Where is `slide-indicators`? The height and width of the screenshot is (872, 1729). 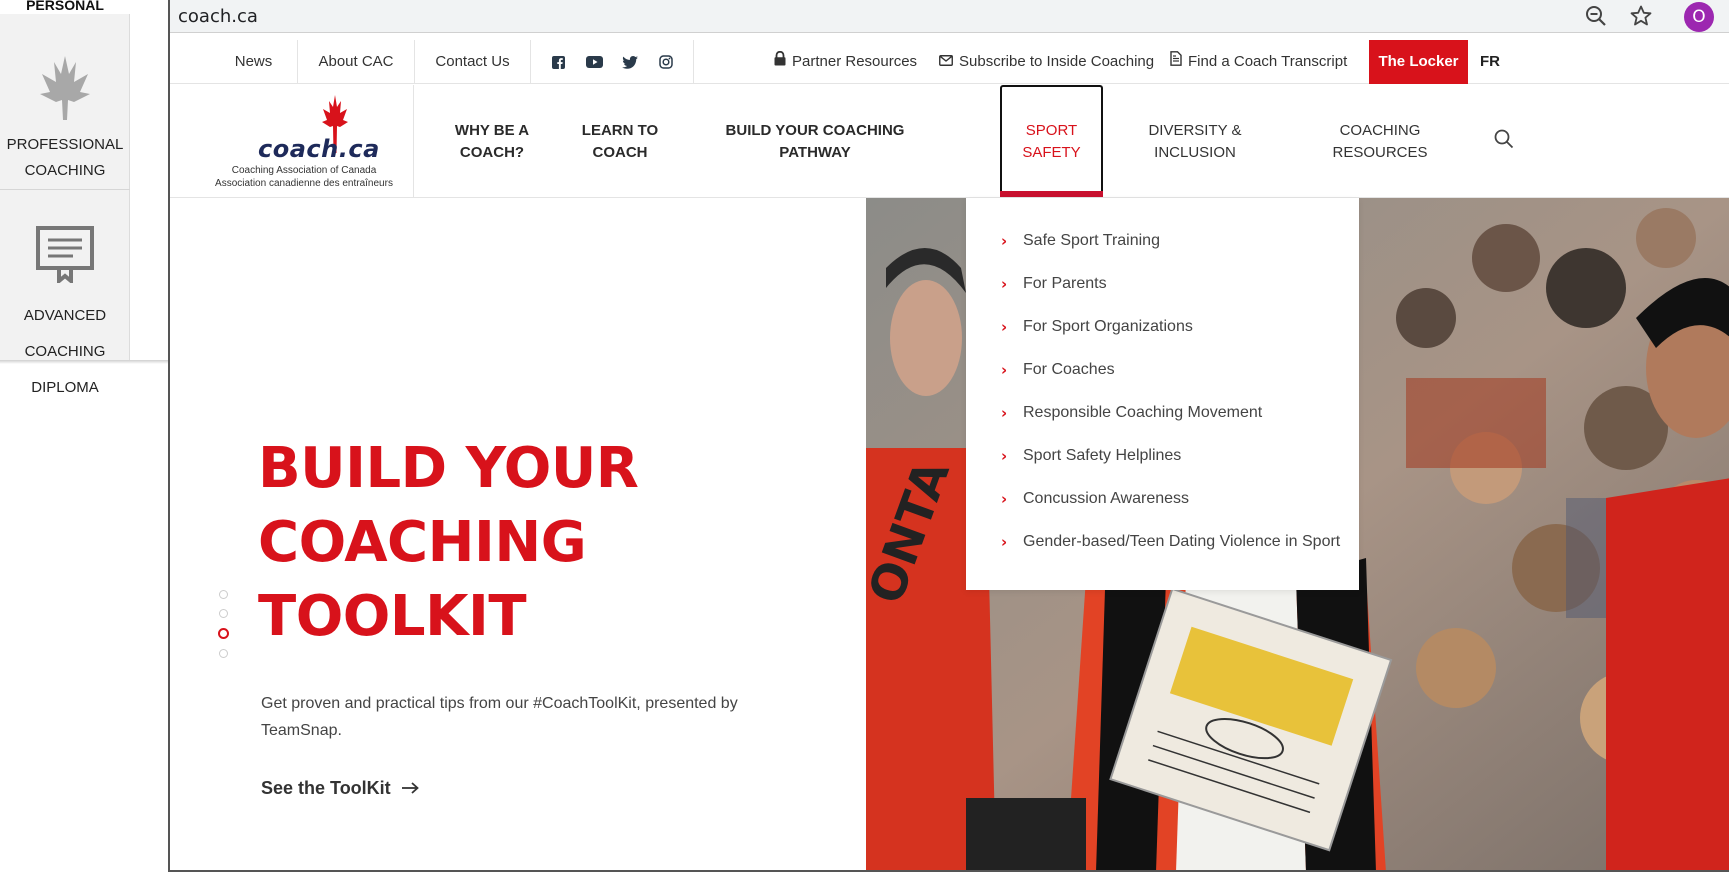 slide-indicators is located at coordinates (224, 629).